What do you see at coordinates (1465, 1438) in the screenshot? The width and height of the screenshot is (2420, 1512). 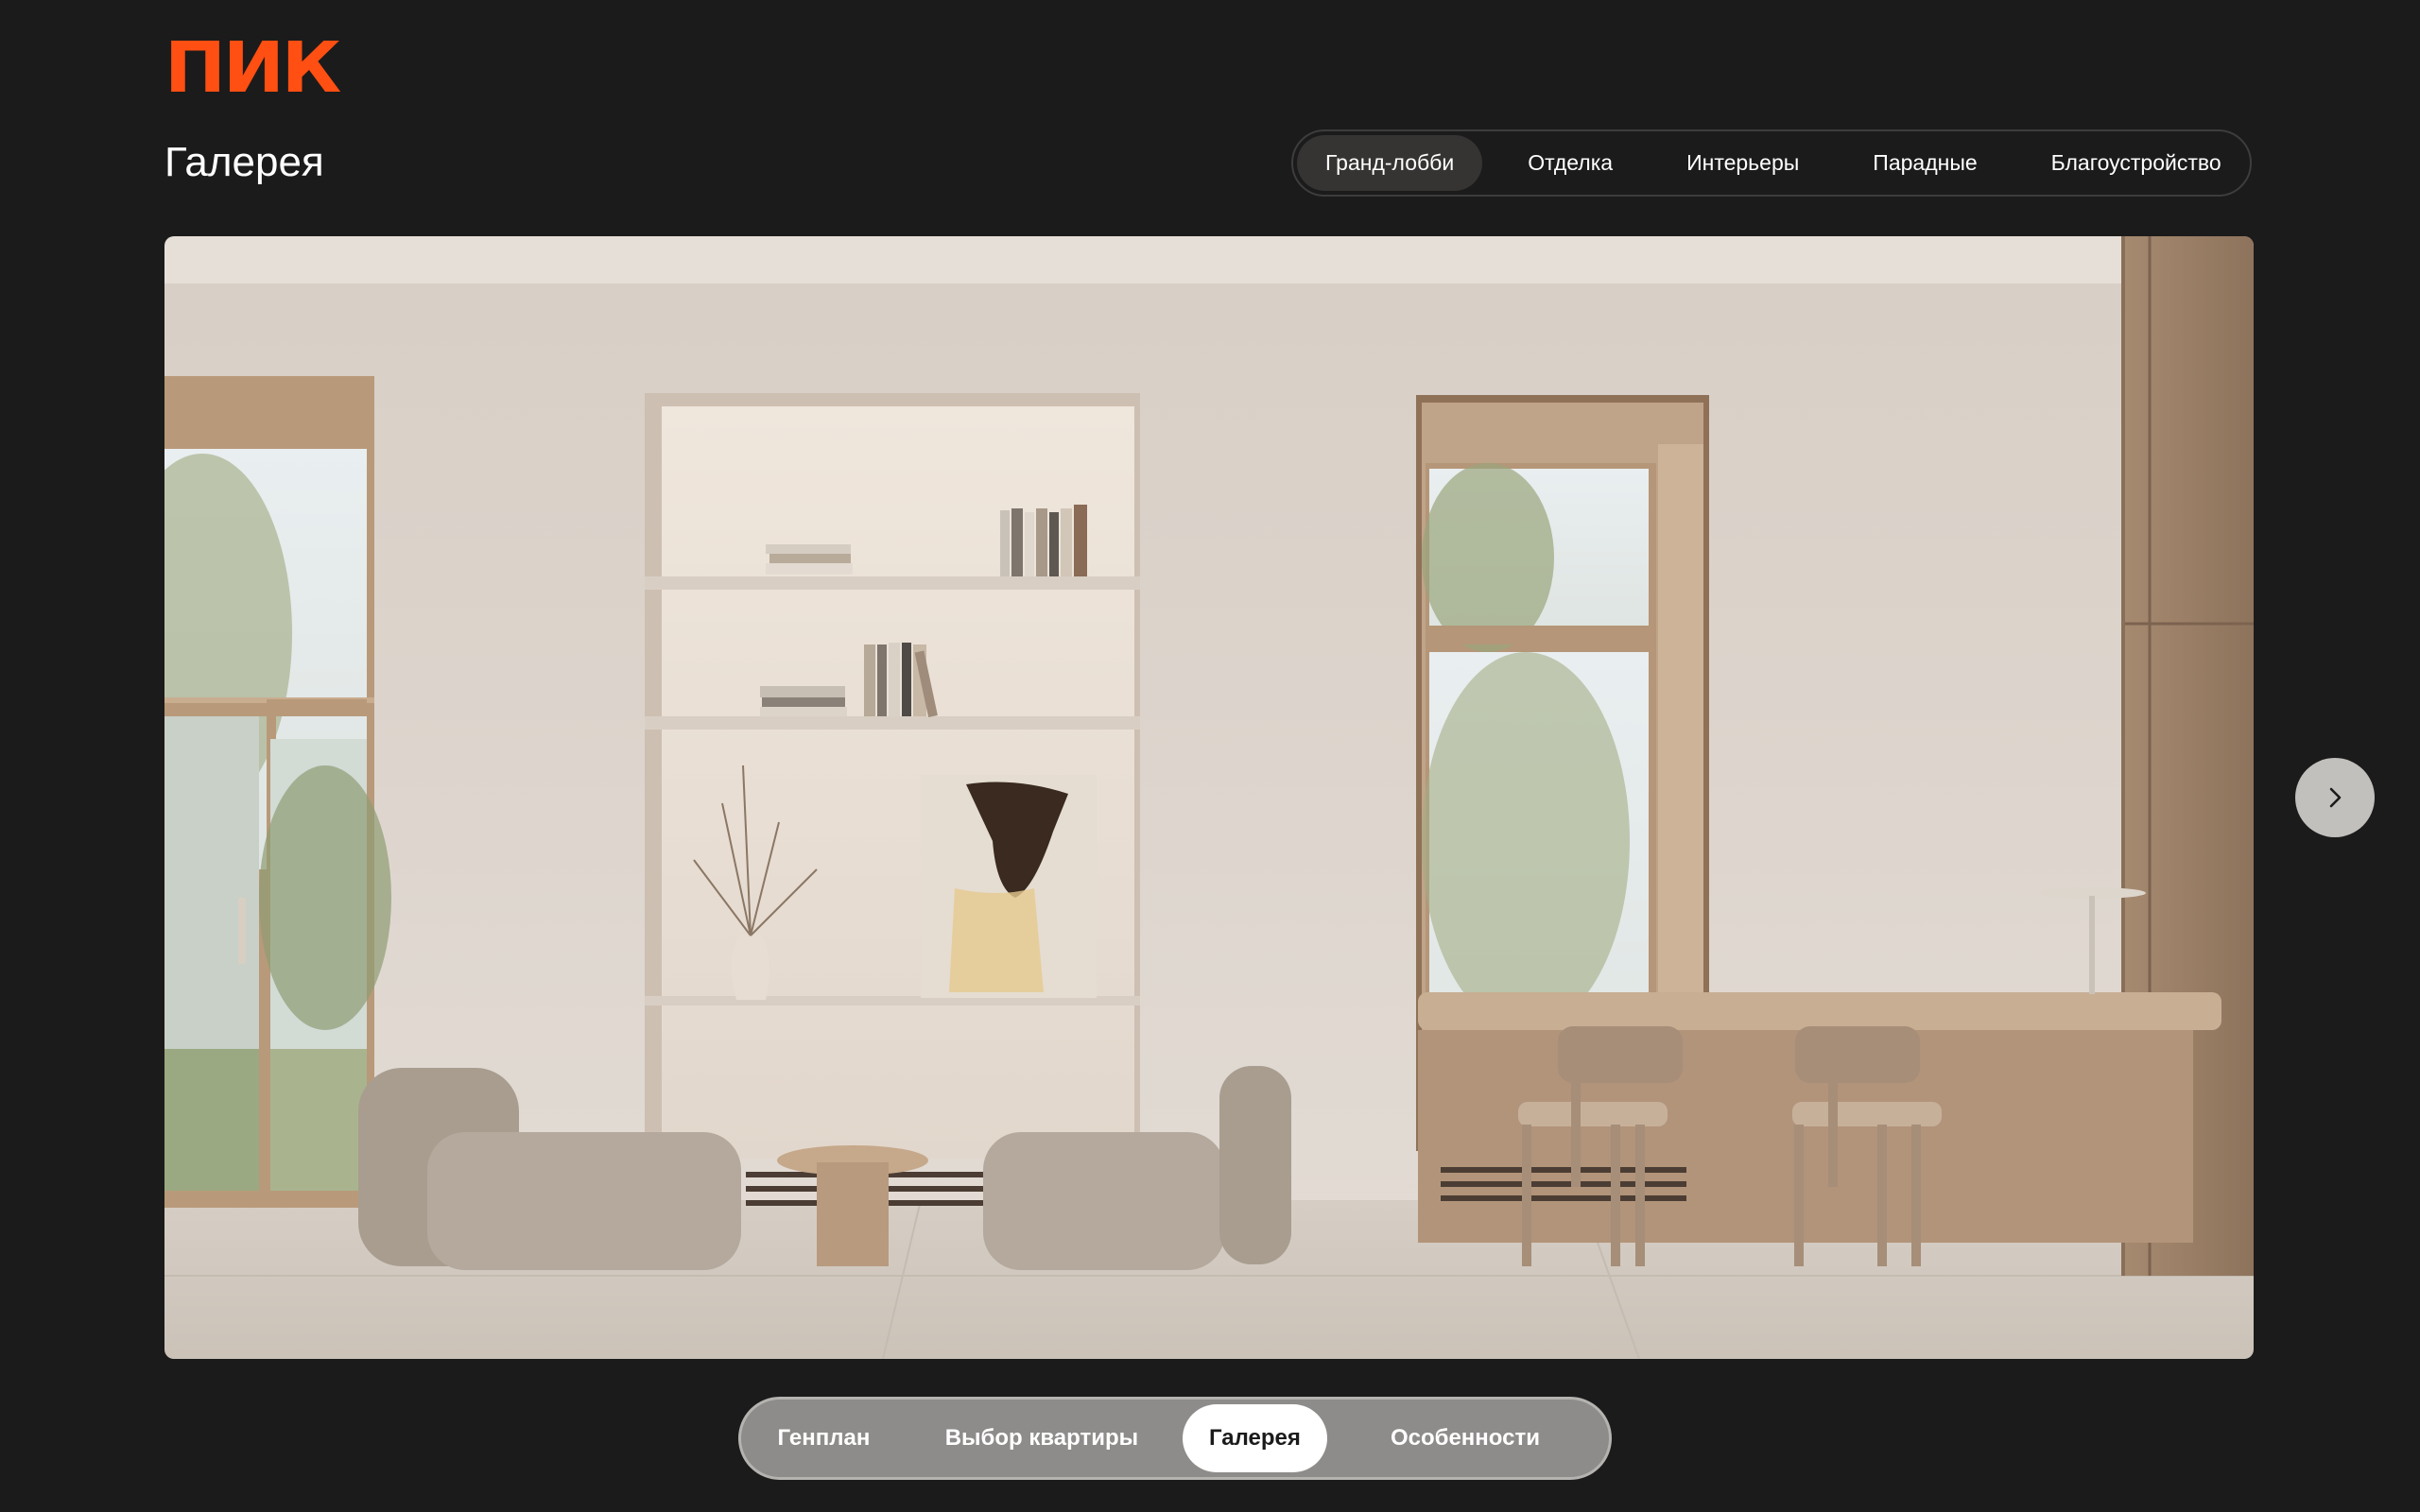 I see `nav-features: Особенности` at bounding box center [1465, 1438].